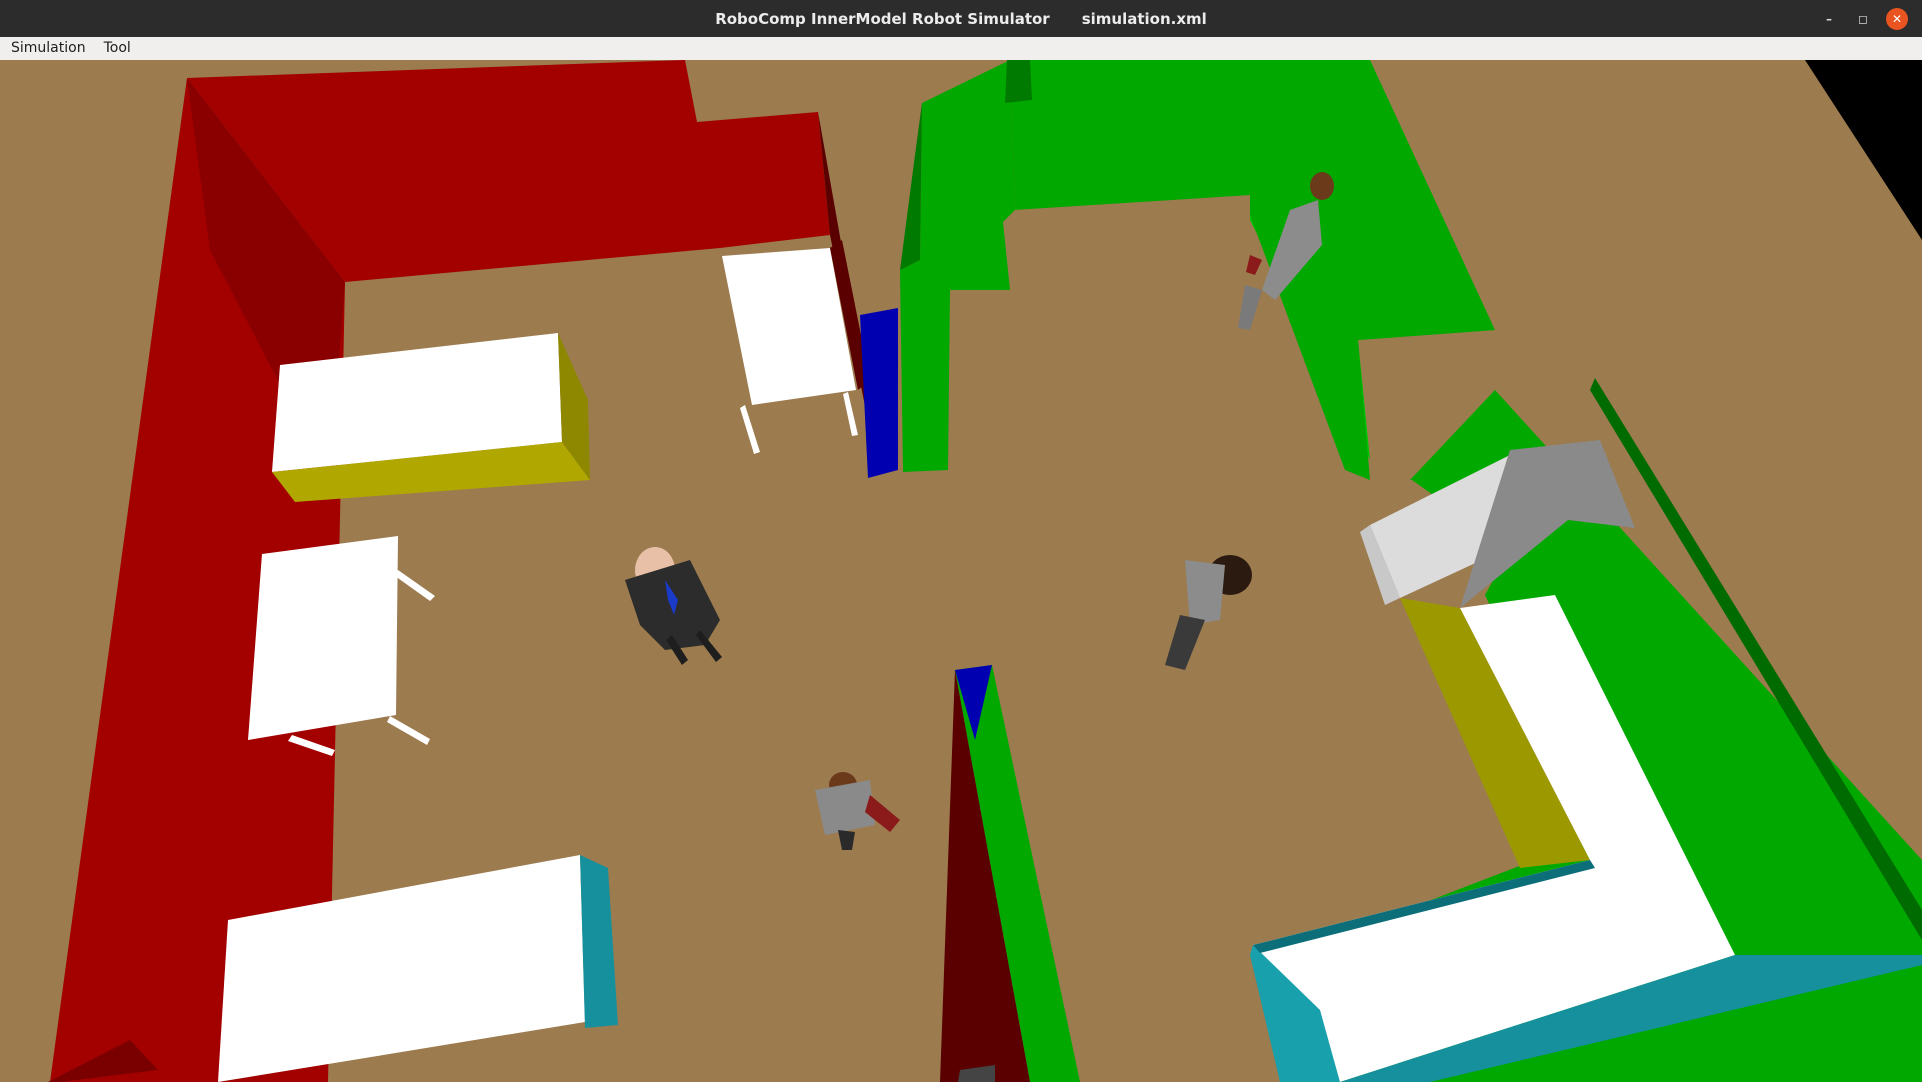 Image resolution: width=1922 pixels, height=1082 pixels. What do you see at coordinates (961, 49) in the screenshot?
I see `menu-bar: Simulation Tool` at bounding box center [961, 49].